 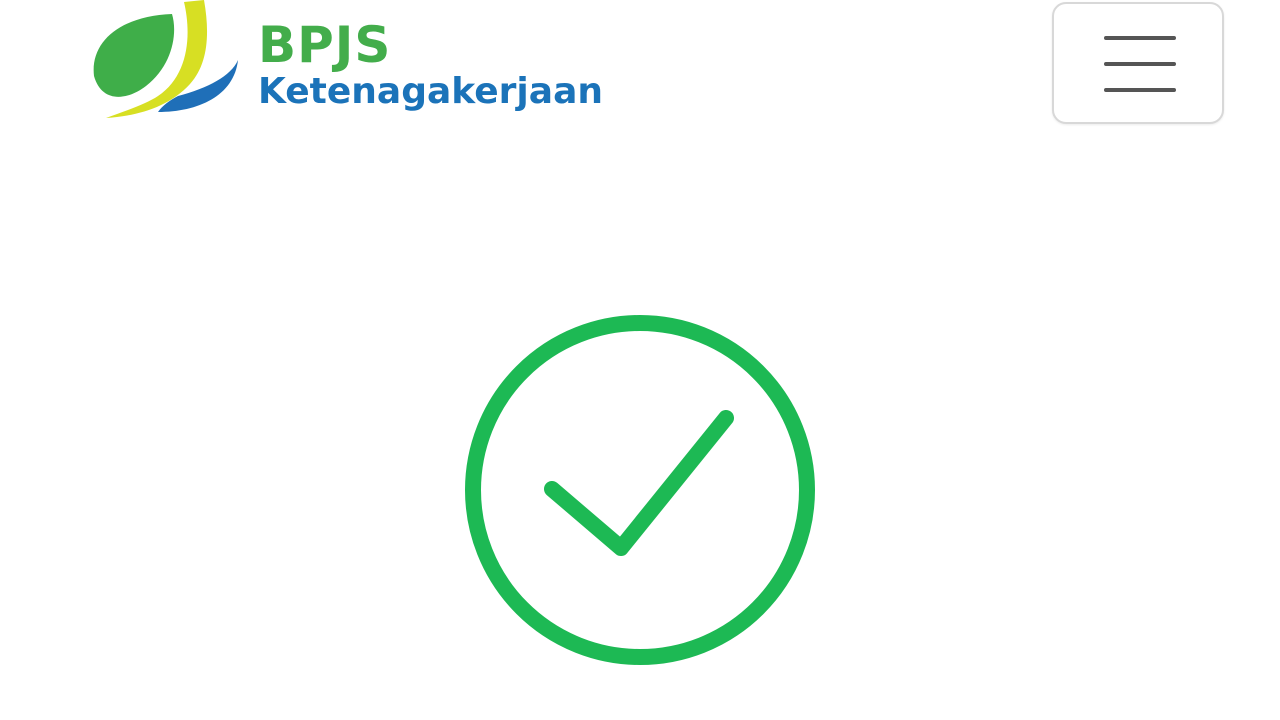 I want to click on brand-name-line2: Ketenagakerjaan, so click(x=430, y=91).